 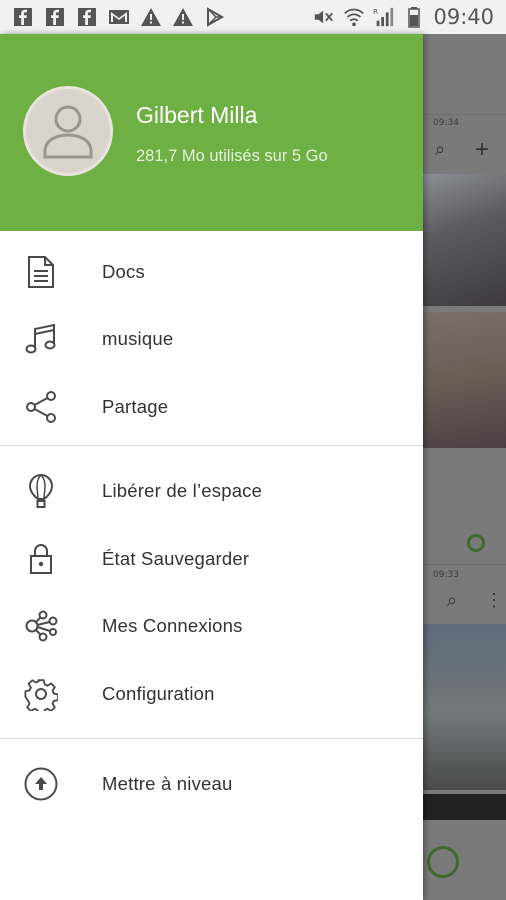 I want to click on menu-item-share: Partage, so click(x=211, y=407).